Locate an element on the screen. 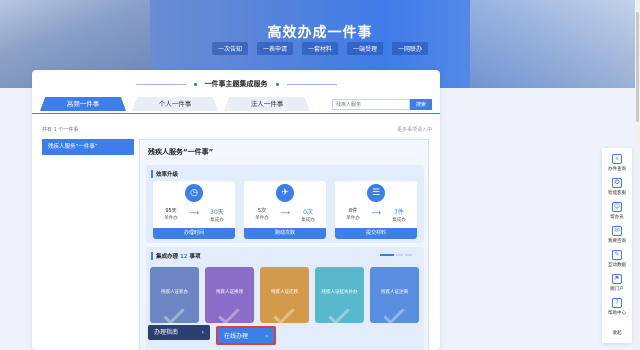 The width and height of the screenshot is (640, 350). service-tile: 残疾人证换领 is located at coordinates (229, 295).